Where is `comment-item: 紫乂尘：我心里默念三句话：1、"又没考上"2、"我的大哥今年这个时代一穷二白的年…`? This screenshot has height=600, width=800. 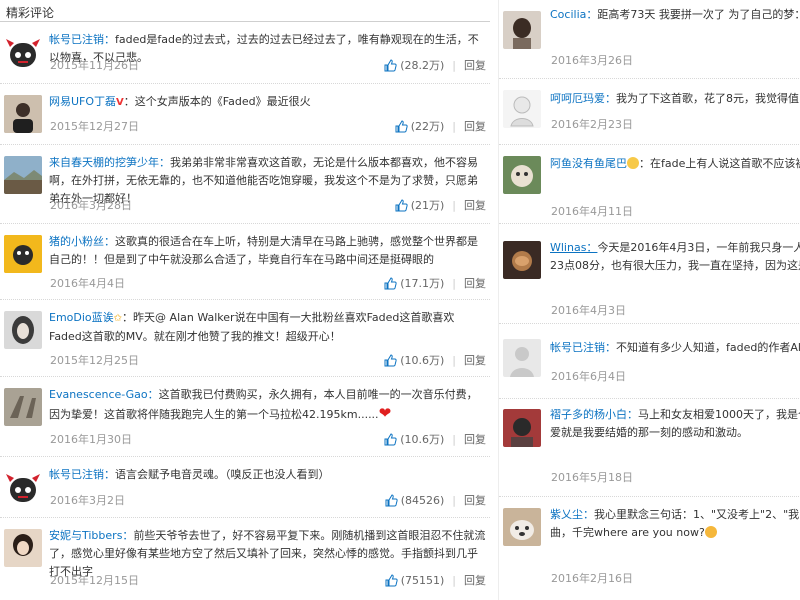
comment-item: 紫乂尘：我心里默念三句话：1、"又没考上"2、"我的大哥今年这个时代一穷二白的年… is located at coordinates (649, 548).